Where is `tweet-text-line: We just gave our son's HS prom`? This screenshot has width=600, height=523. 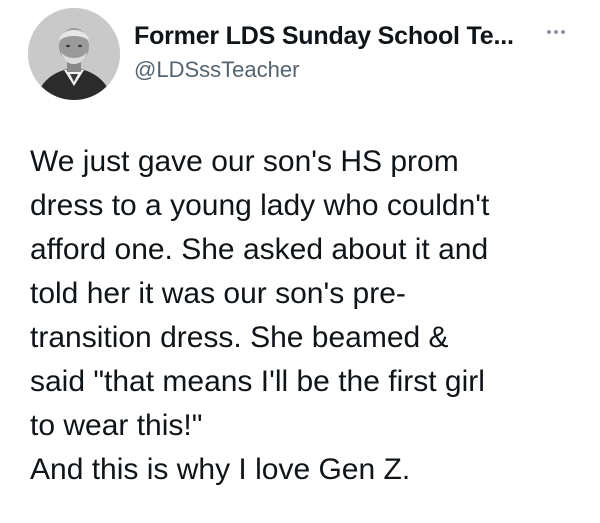
tweet-text-line: We just gave our son's HS prom is located at coordinates (244, 161).